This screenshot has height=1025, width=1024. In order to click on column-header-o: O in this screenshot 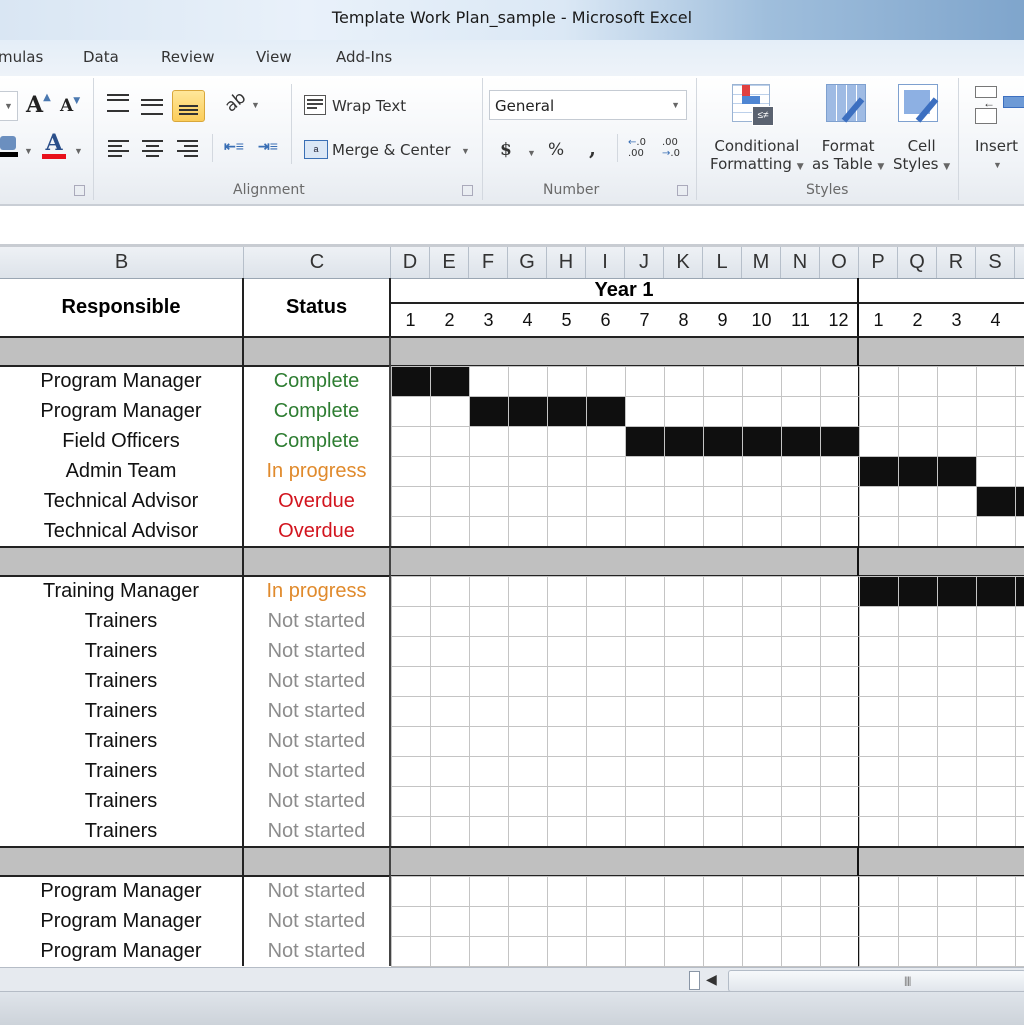, I will do `click(839, 262)`.